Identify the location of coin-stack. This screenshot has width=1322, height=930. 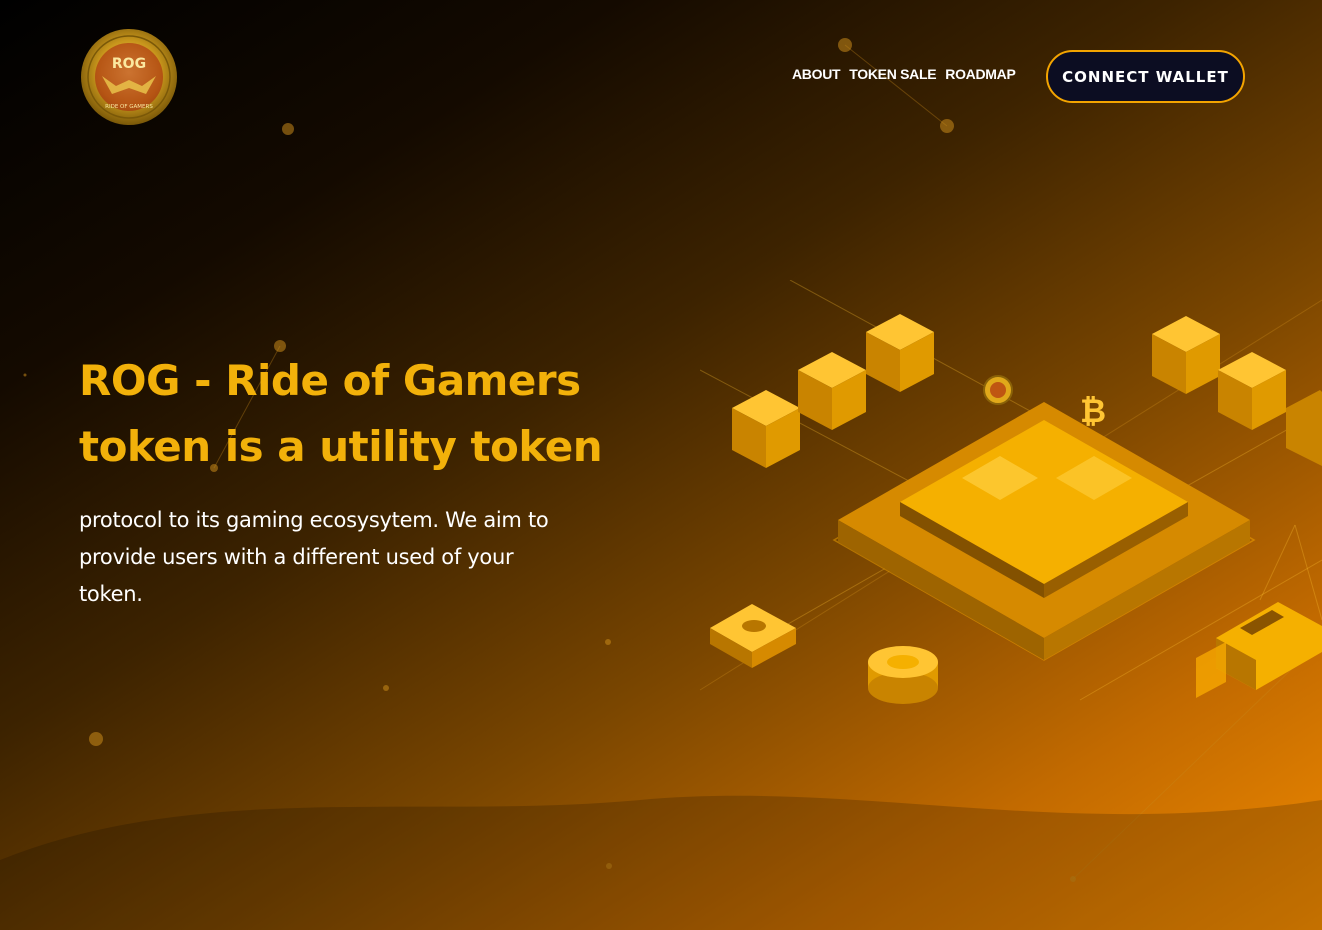
(903, 675).